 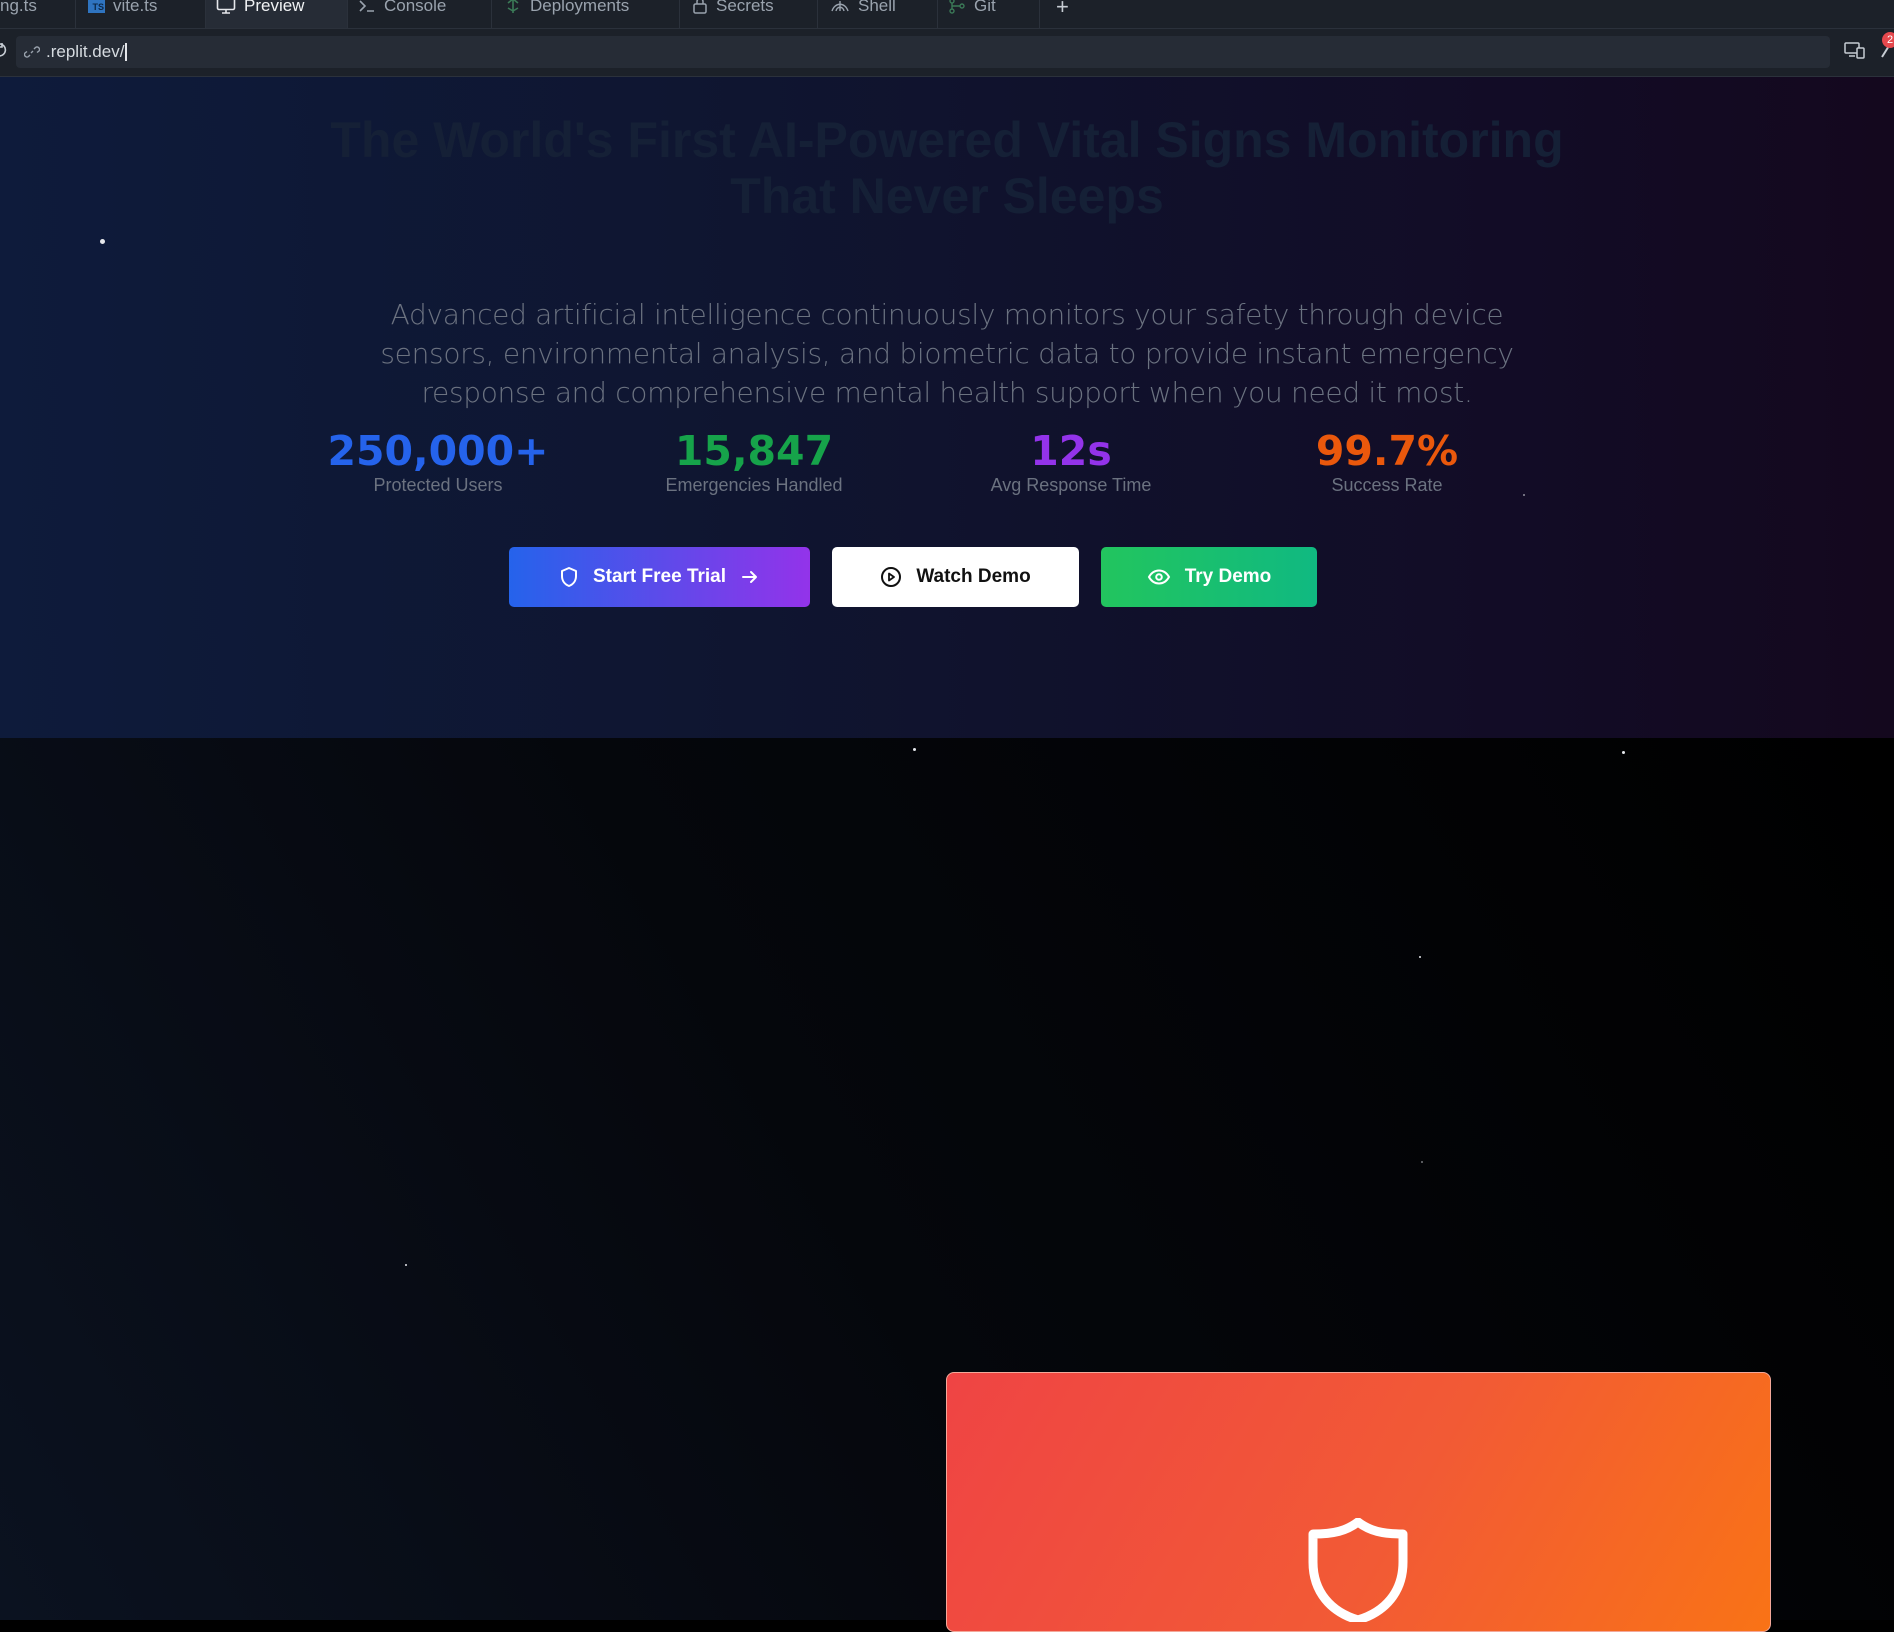 What do you see at coordinates (438, 451) in the screenshot?
I see `stat-value: 250,000+` at bounding box center [438, 451].